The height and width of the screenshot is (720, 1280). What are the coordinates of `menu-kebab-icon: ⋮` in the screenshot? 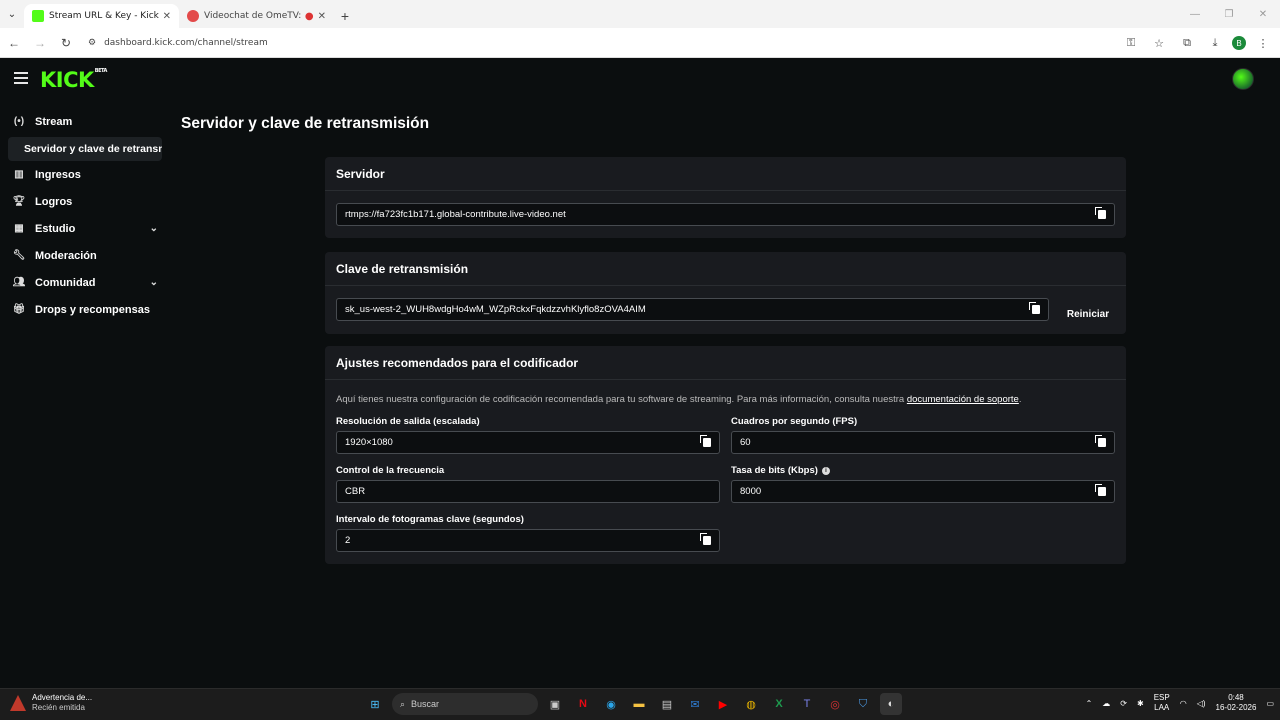 It's located at (1263, 43).